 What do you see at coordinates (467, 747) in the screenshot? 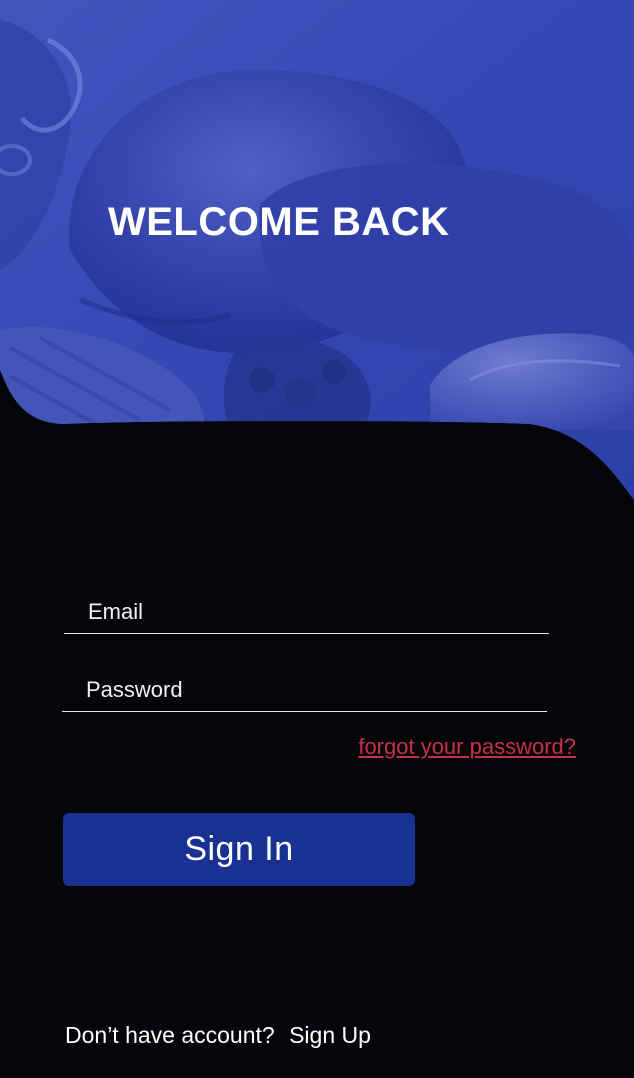
I see `forgot-password-link: forgot your password?` at bounding box center [467, 747].